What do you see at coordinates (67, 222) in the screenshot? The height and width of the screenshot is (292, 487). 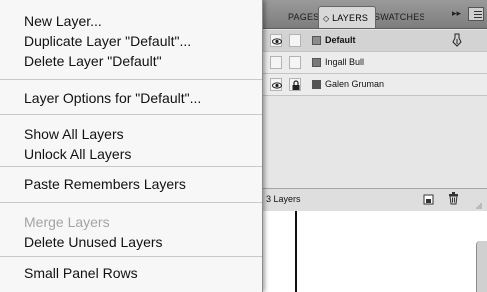 I see `menu-item-merge-layers: Merge Layers` at bounding box center [67, 222].